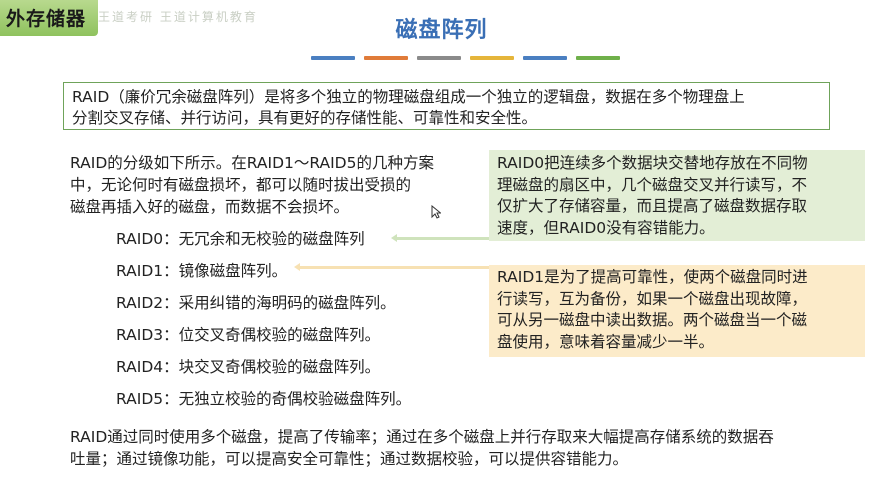  Describe the element at coordinates (202, 271) in the screenshot. I see `raid-level-item: RAID1：镜像磁盘阵列。` at that location.